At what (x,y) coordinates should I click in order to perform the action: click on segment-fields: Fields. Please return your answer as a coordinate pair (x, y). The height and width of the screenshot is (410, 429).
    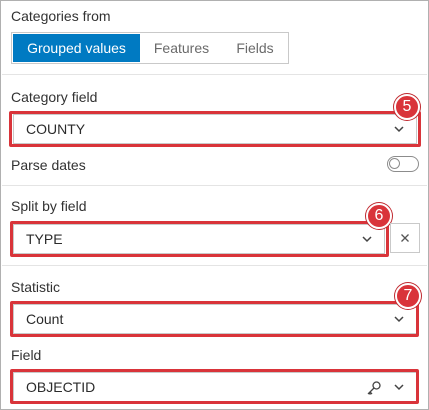
    Looking at the image, I should click on (255, 48).